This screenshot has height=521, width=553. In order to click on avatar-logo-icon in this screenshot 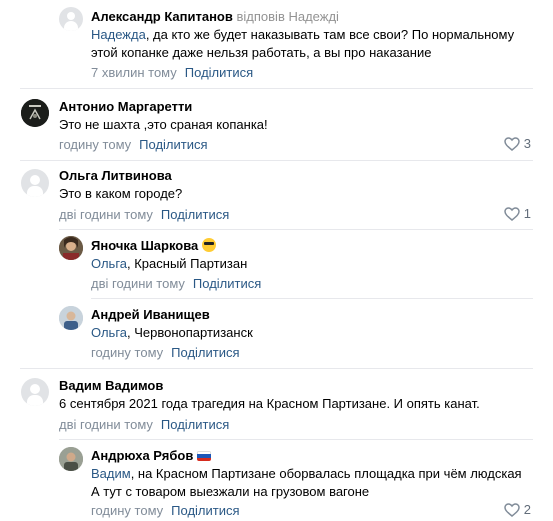, I will do `click(35, 113)`.